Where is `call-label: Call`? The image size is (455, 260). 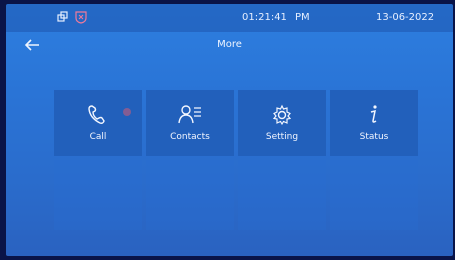
call-label: Call is located at coordinates (98, 137).